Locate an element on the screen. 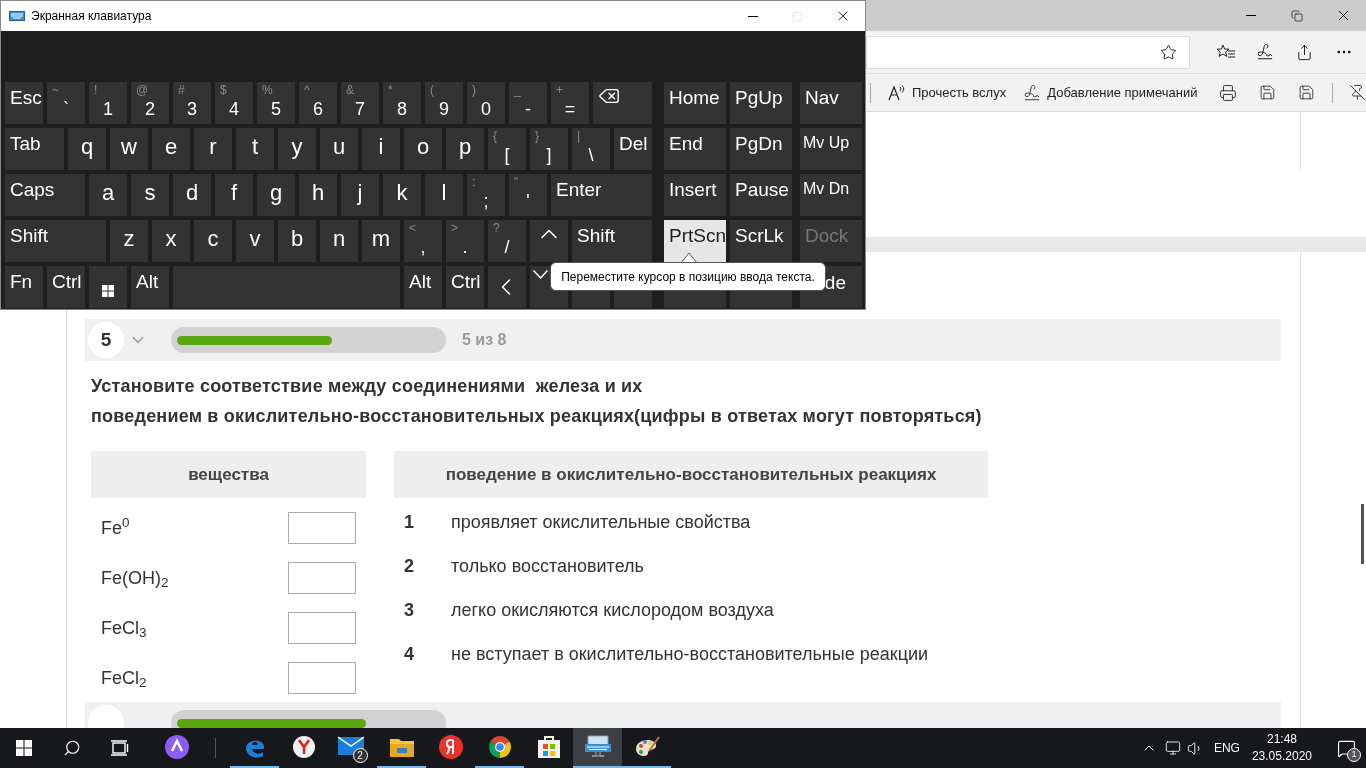  shift-symbol: } is located at coordinates (537, 136).